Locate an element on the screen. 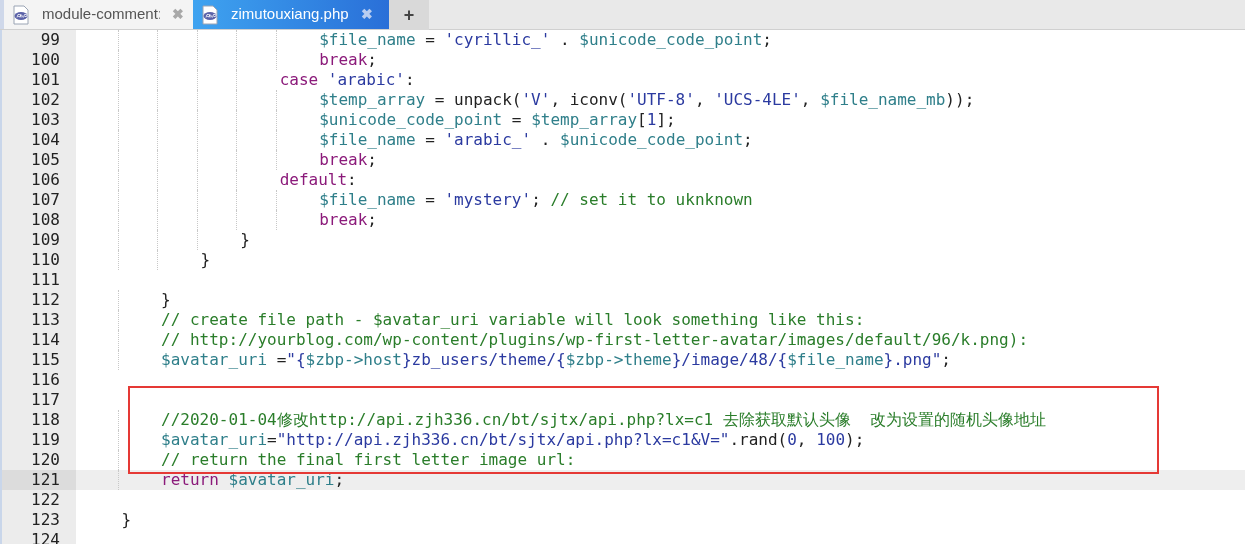  code-line: $avatar_uri="http://api.zjh336.cn/bt/sjtx/api.php?lx=c1&V=".rand(0, 100); is located at coordinates (474, 440).